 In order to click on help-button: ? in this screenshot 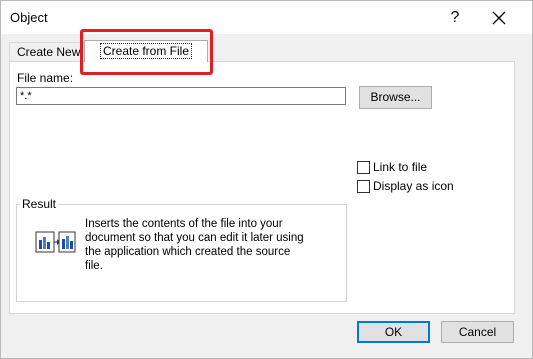, I will do `click(455, 18)`.